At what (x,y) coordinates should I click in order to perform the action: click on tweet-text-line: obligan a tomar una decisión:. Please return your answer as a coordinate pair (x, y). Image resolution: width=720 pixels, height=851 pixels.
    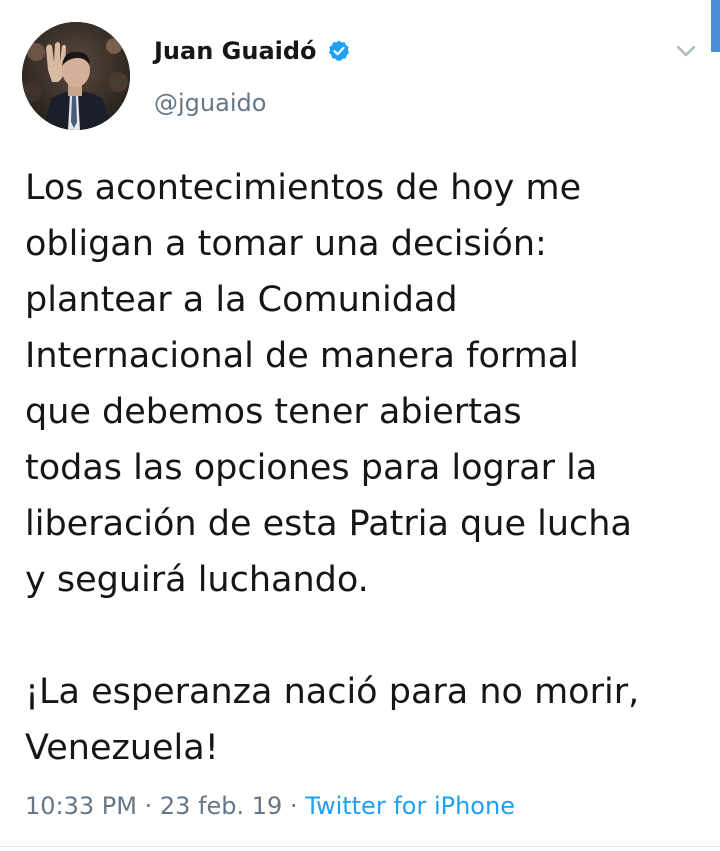
    Looking at the image, I should click on (286, 244).